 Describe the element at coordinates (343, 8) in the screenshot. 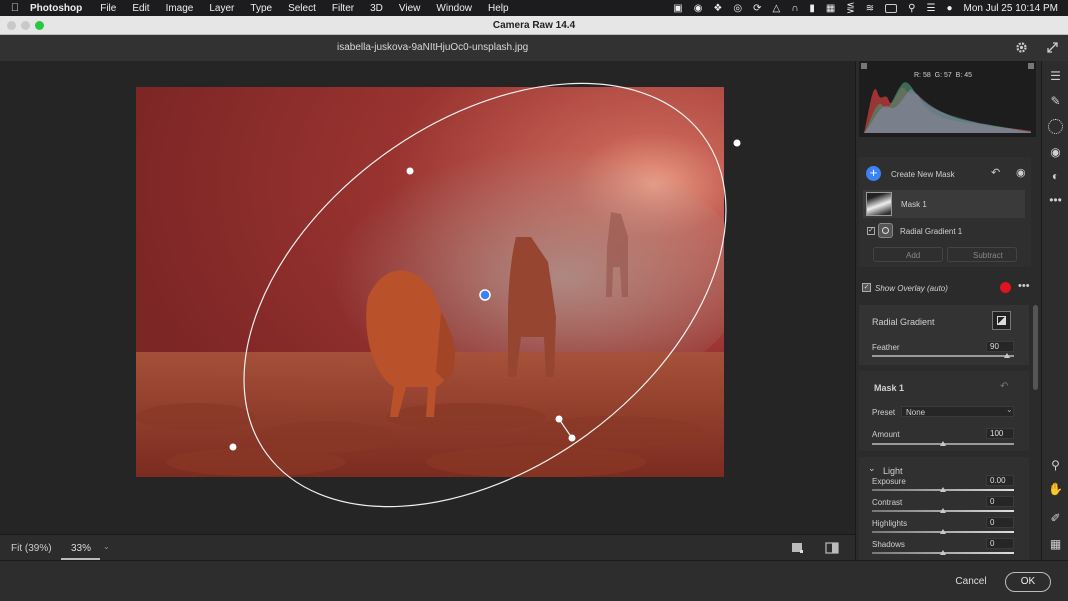

I see `menu-filter: Filter` at that location.